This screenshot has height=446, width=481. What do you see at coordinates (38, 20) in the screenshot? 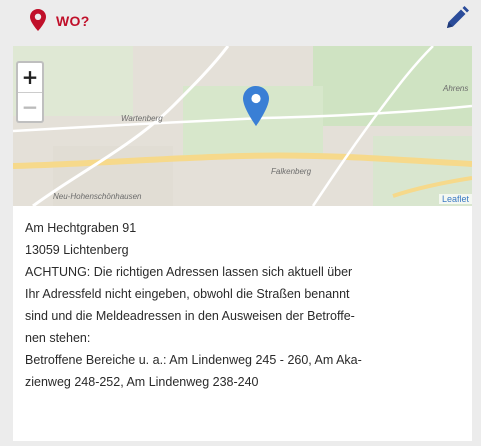
I see `map-pin-icon` at bounding box center [38, 20].